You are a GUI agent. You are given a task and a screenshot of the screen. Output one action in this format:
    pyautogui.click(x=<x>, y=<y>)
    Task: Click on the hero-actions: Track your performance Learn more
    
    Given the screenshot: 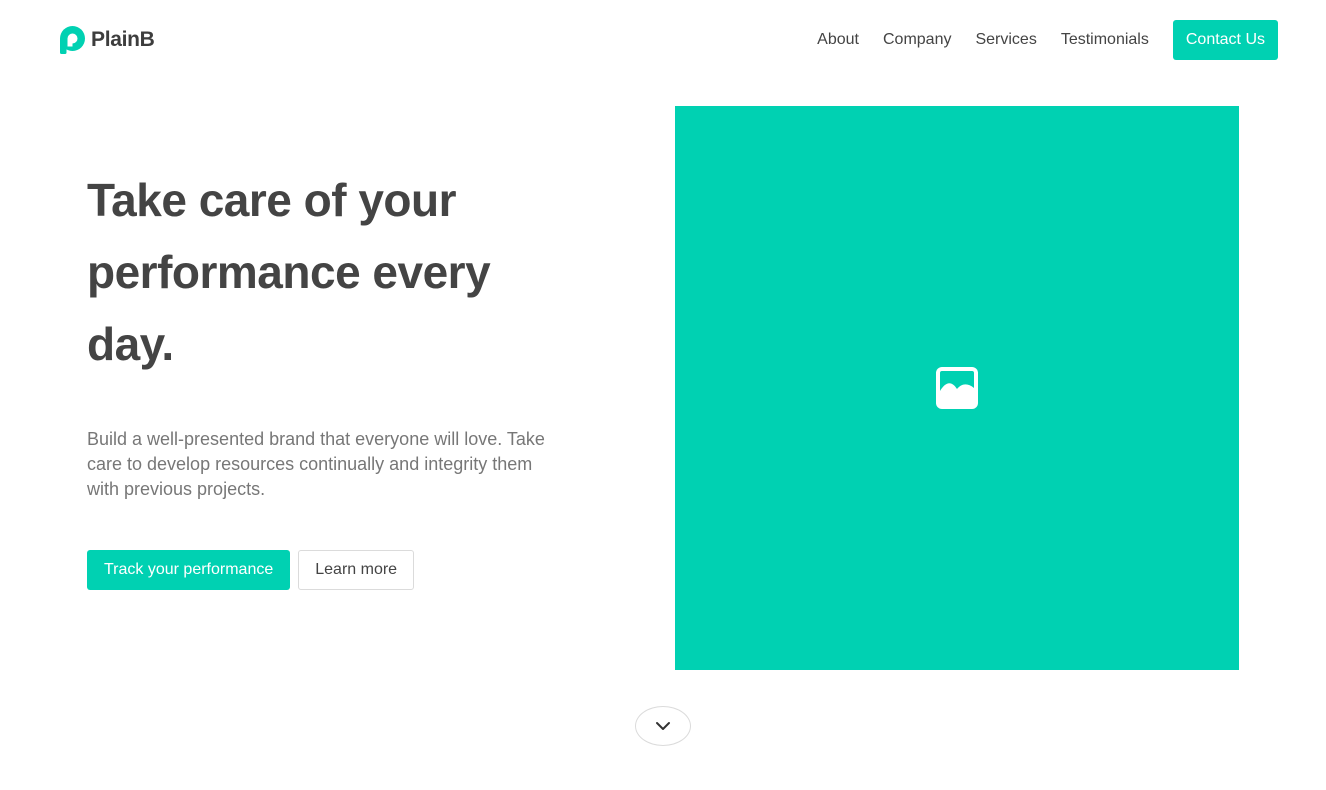 What is the action you would take?
    pyautogui.click(x=251, y=570)
    